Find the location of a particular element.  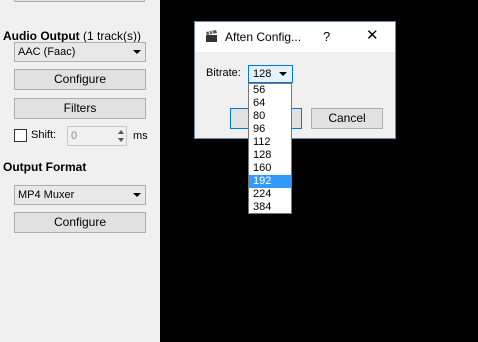

muxer-select: MP4 Muxer is located at coordinates (80, 195).